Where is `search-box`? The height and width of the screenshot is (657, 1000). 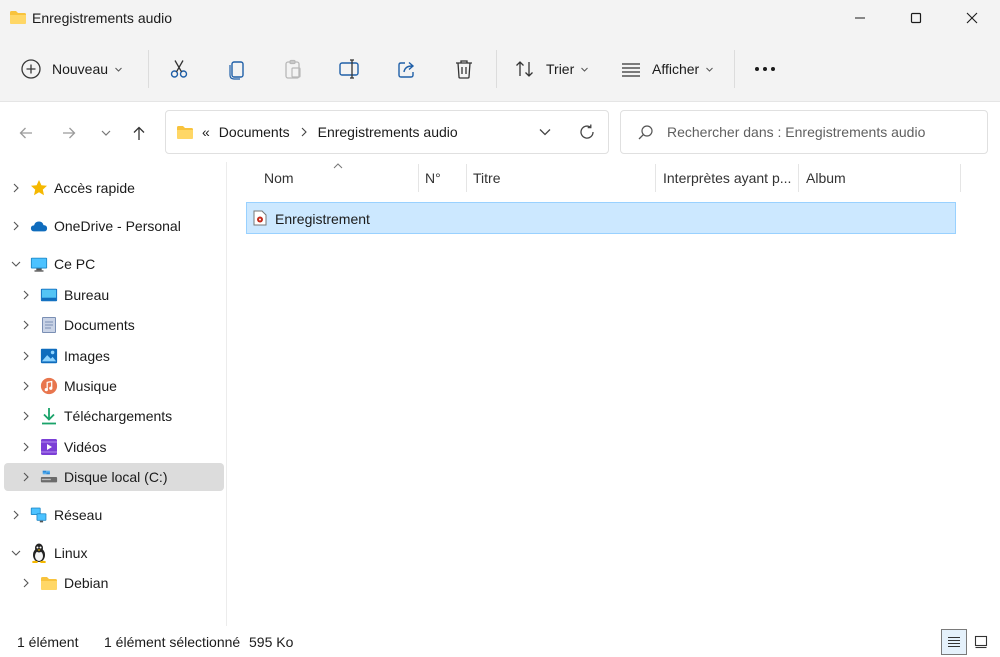
search-box is located at coordinates (804, 132).